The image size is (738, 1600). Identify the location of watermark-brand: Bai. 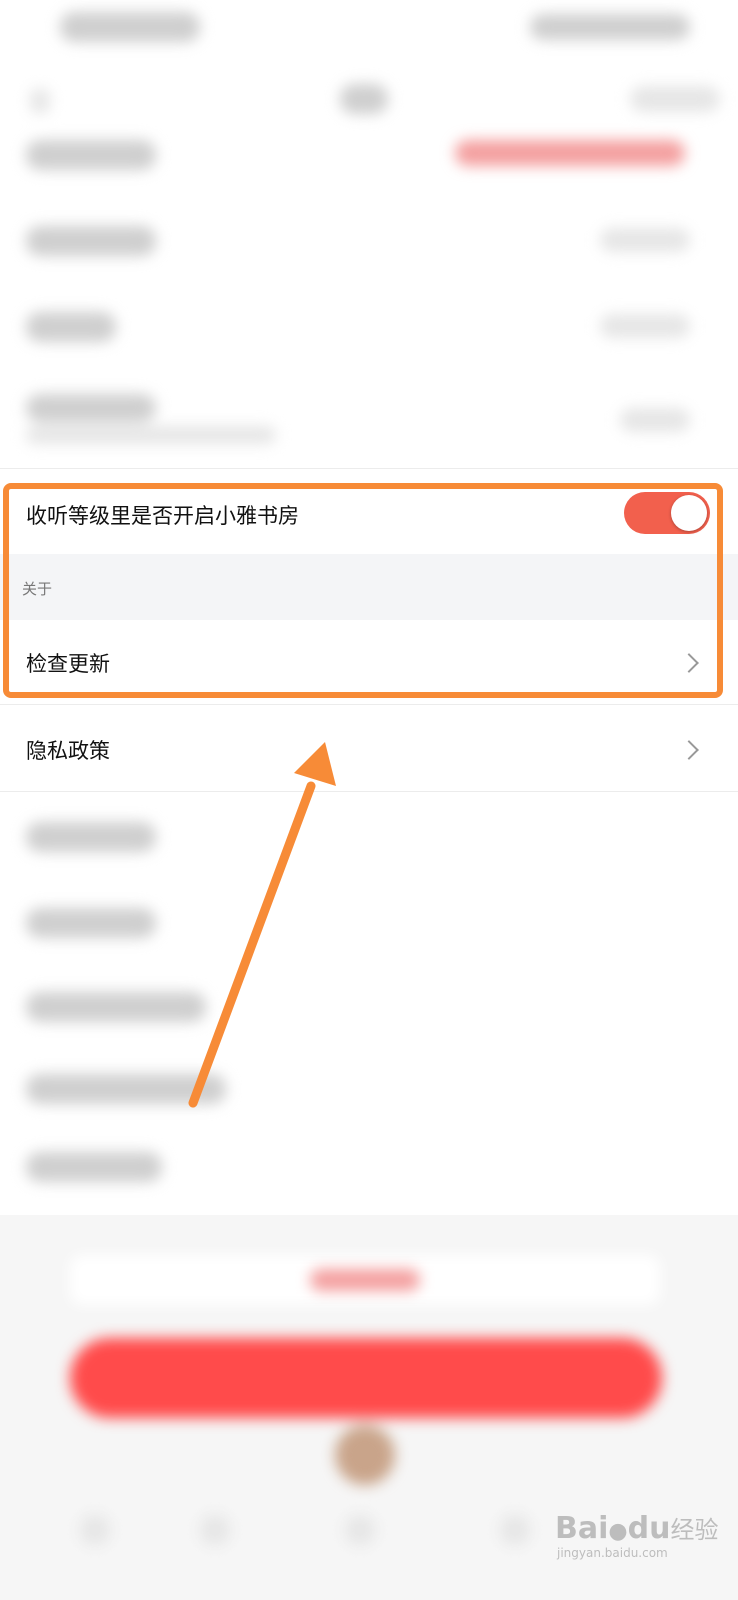
(582, 1528).